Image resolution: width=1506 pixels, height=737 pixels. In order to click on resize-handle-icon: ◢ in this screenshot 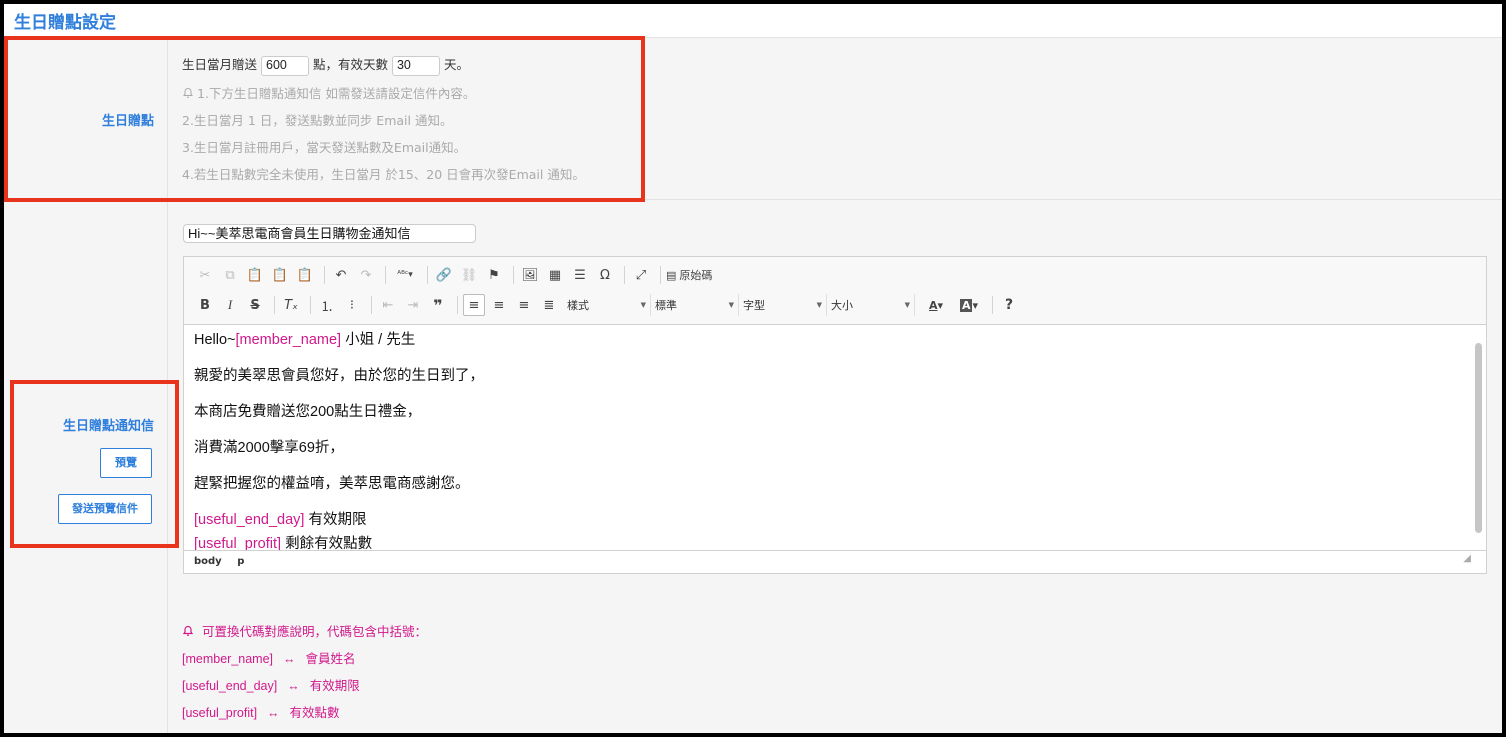, I will do `click(1467, 559)`.